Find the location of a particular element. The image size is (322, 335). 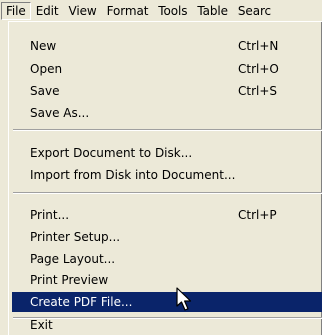

menu-item-label: Save is located at coordinates (45, 91).